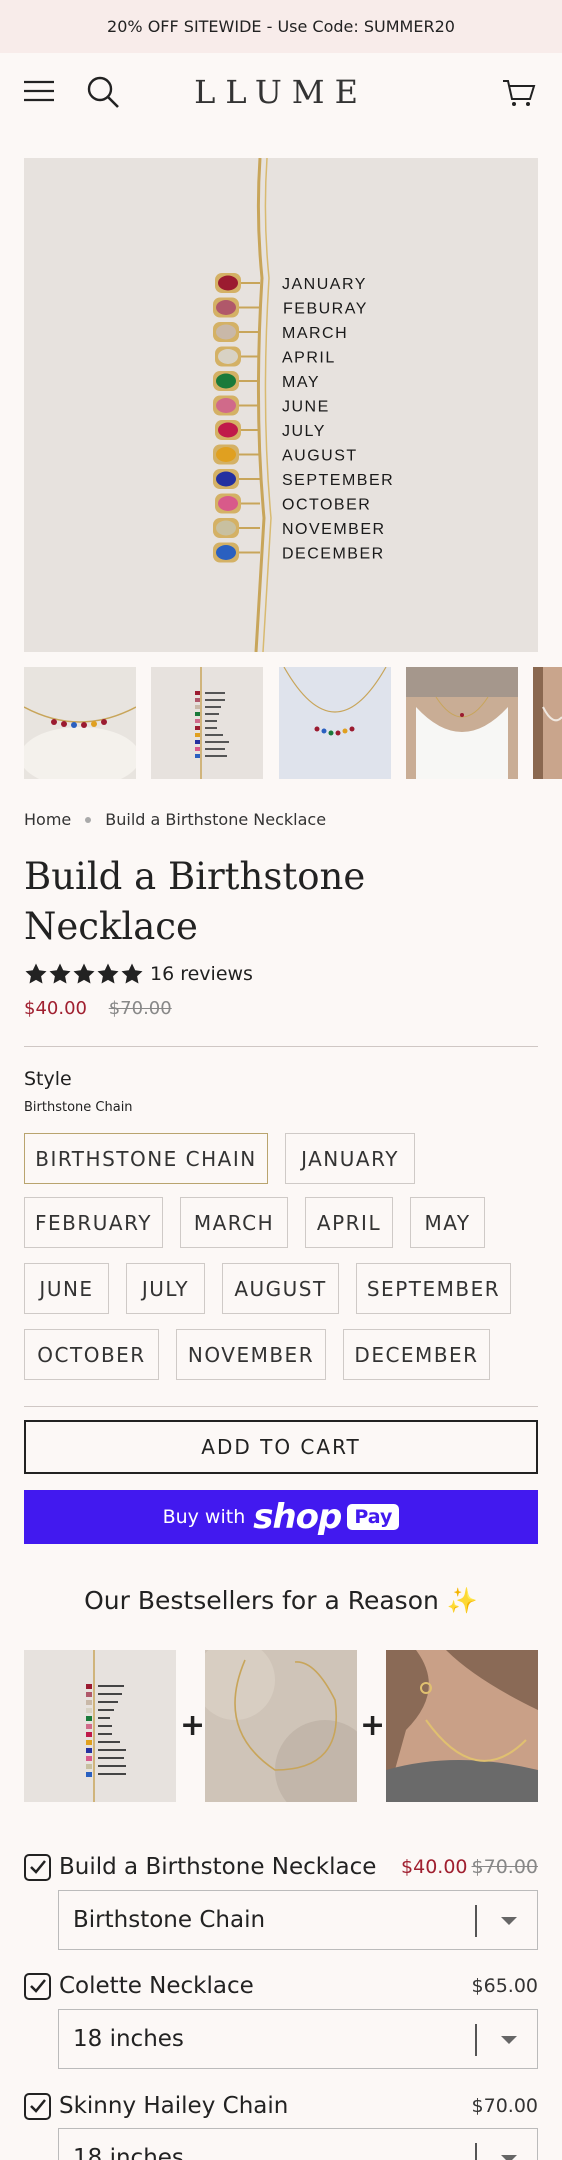 The width and height of the screenshot is (562, 2160). What do you see at coordinates (350, 1158) in the screenshot?
I see `style-option-january: JANUARY` at bounding box center [350, 1158].